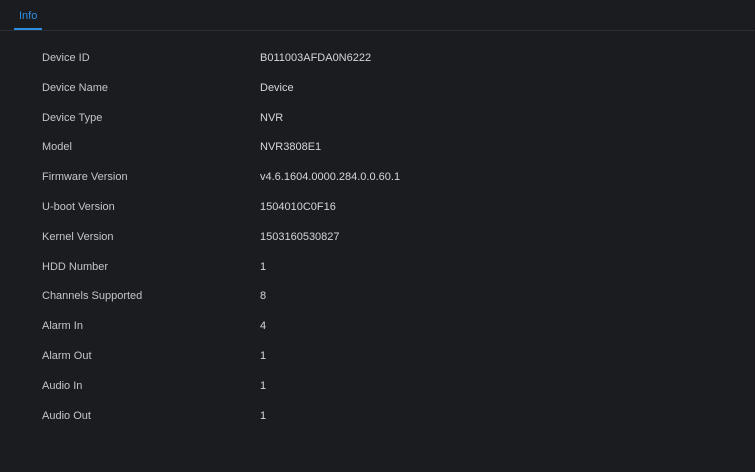 This screenshot has width=755, height=472. I want to click on info-row-alarm-in: Alarm In 4, so click(377, 327).